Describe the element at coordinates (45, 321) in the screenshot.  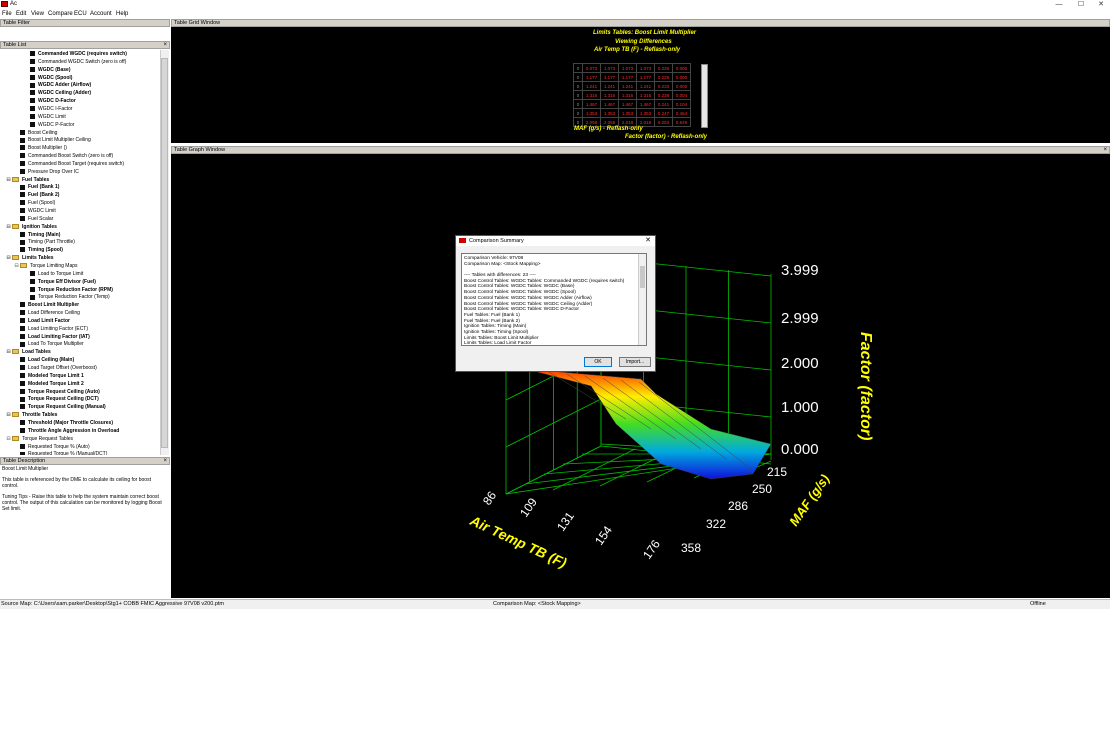
I see `tree-item: Load Limit Factor` at that location.